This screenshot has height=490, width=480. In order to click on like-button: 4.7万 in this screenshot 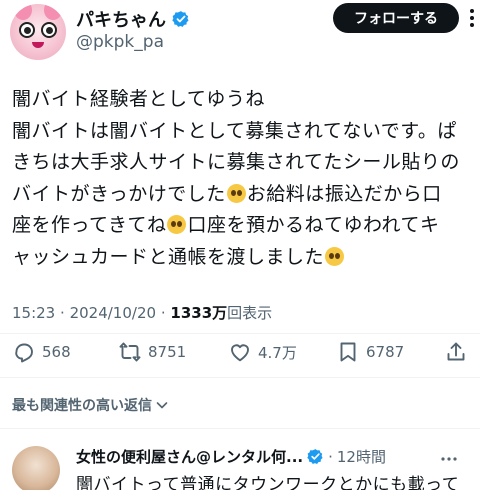, I will do `click(262, 352)`.